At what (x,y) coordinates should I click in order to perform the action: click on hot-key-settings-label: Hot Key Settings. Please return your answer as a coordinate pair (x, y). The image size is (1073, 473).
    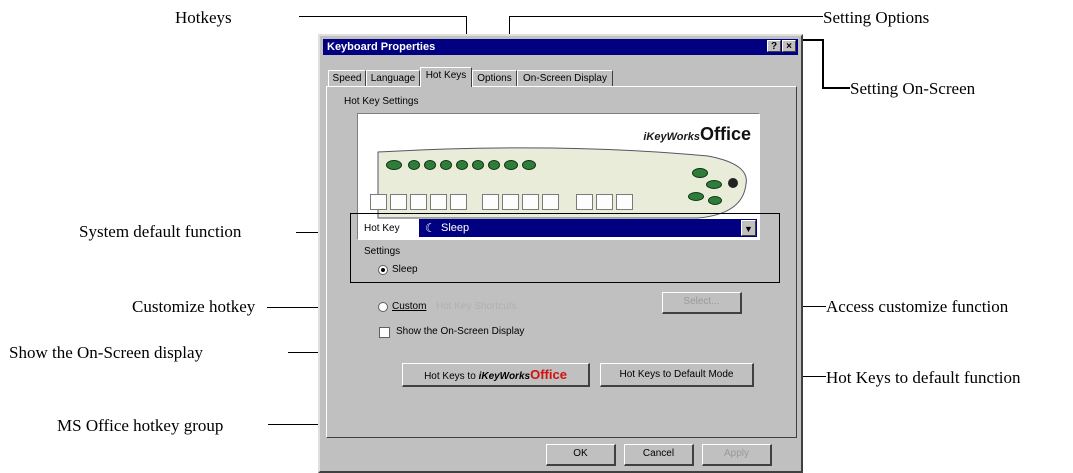
    Looking at the image, I should click on (381, 101).